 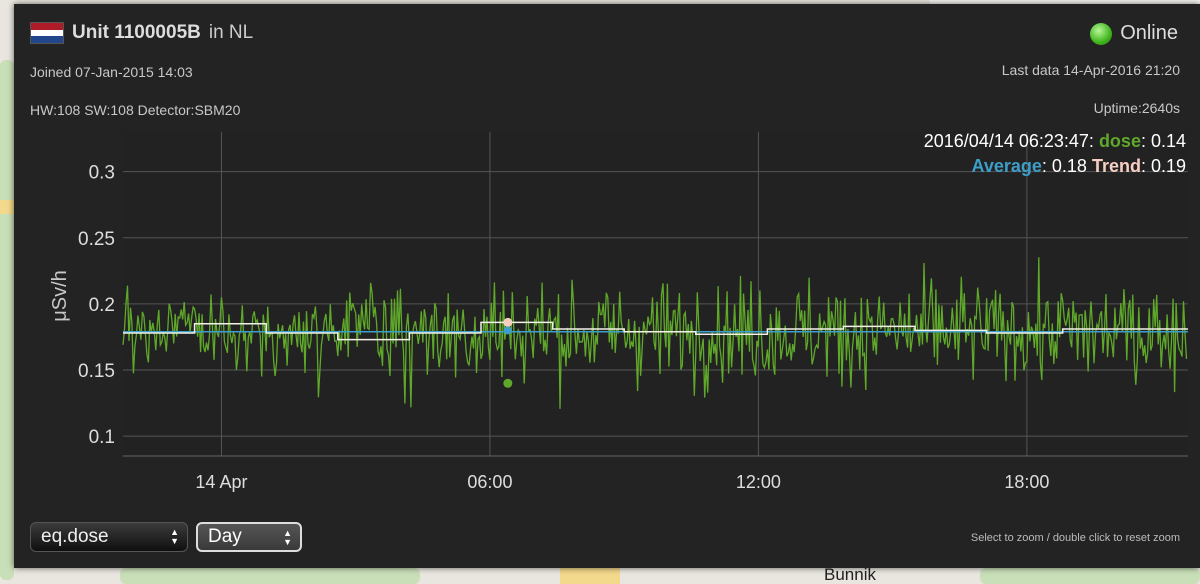 I want to click on tooltip-dose-value: : 0.14, so click(x=1163, y=141).